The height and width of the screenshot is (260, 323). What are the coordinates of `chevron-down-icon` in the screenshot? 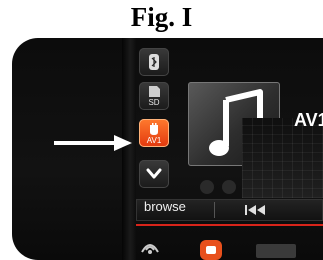 It's located at (154, 173).